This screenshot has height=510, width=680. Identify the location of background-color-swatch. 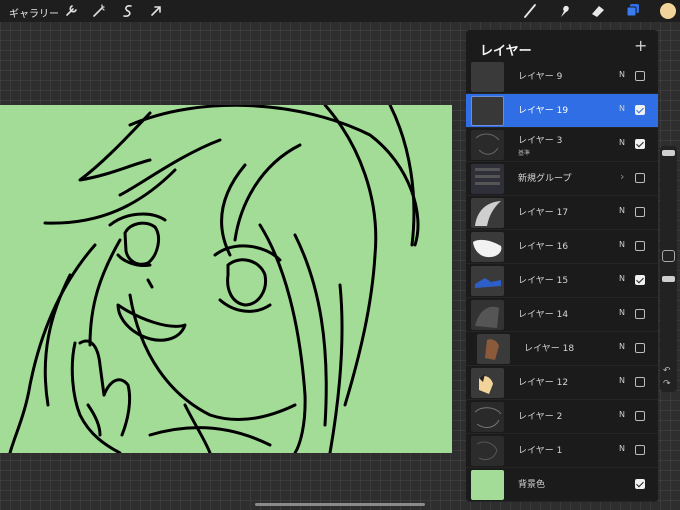
(487, 485).